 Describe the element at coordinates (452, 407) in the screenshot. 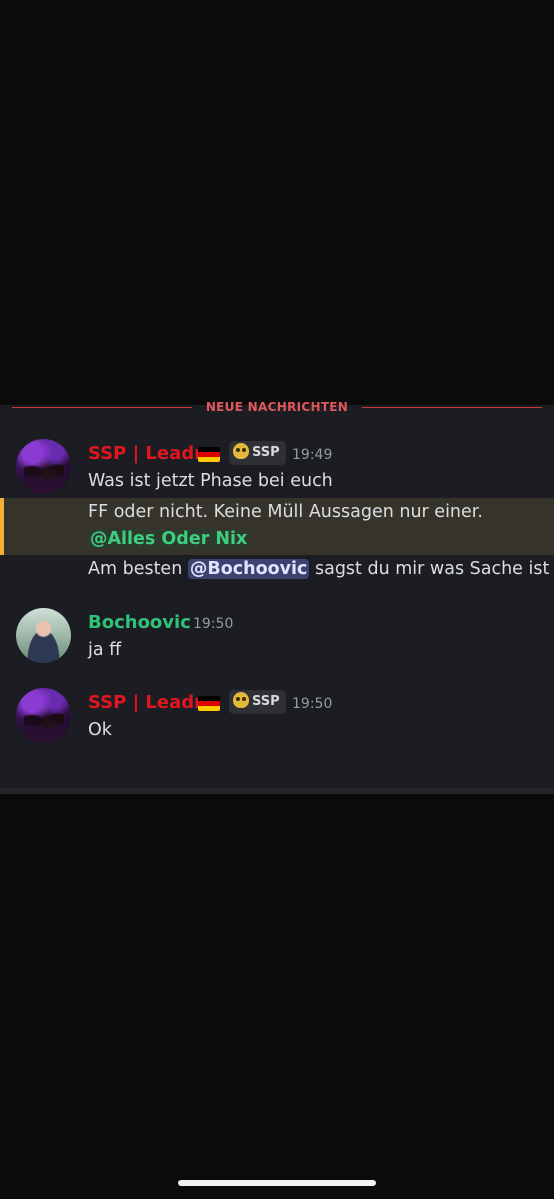

I see `divider-line-right` at that location.